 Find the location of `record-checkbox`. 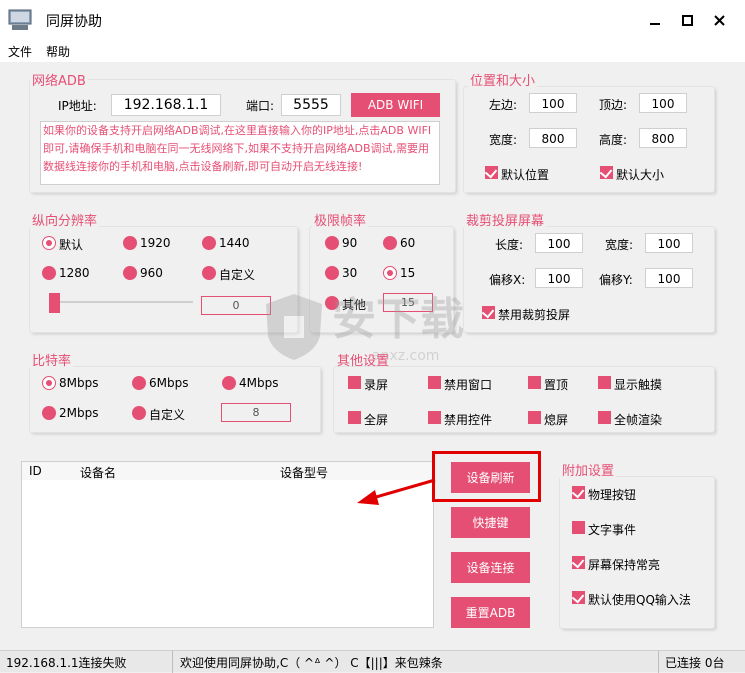

record-checkbox is located at coordinates (354, 382).